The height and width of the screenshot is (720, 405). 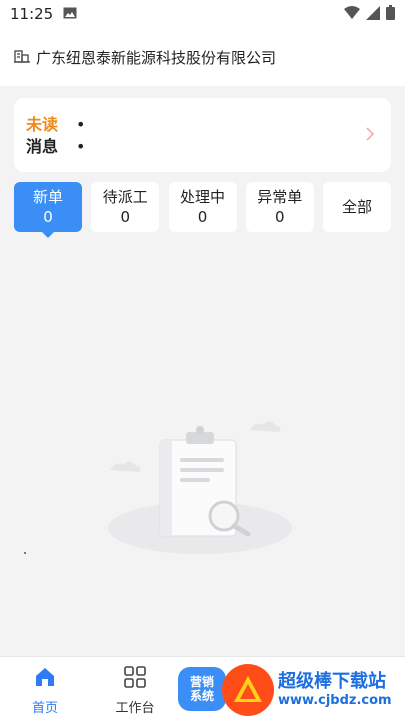 I want to click on unread-label-line2: 消息, so click(x=42, y=146).